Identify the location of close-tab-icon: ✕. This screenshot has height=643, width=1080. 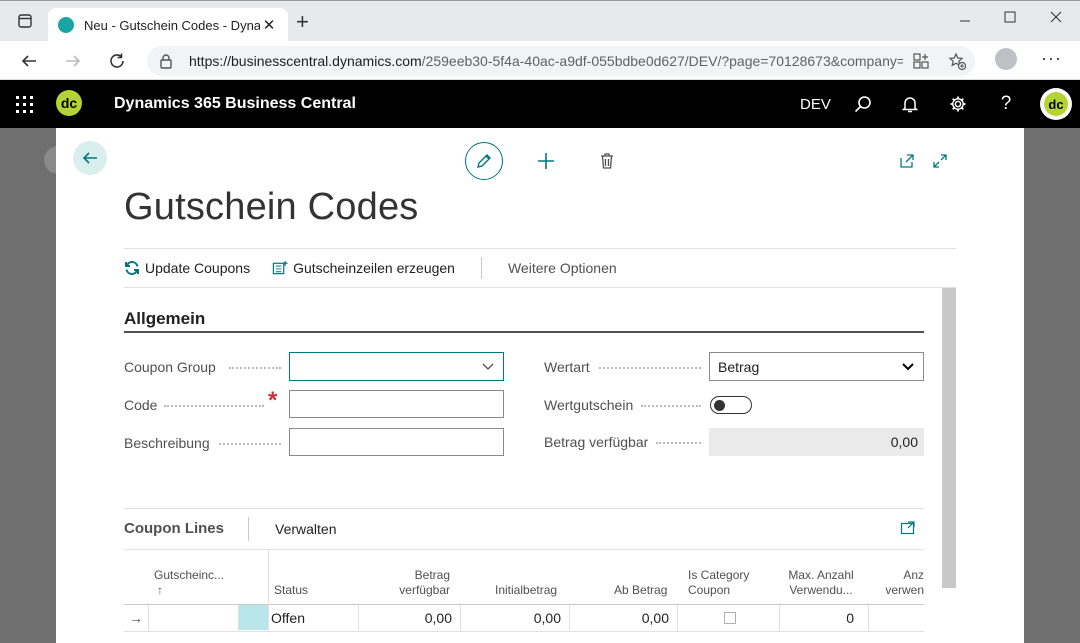
(269, 25).